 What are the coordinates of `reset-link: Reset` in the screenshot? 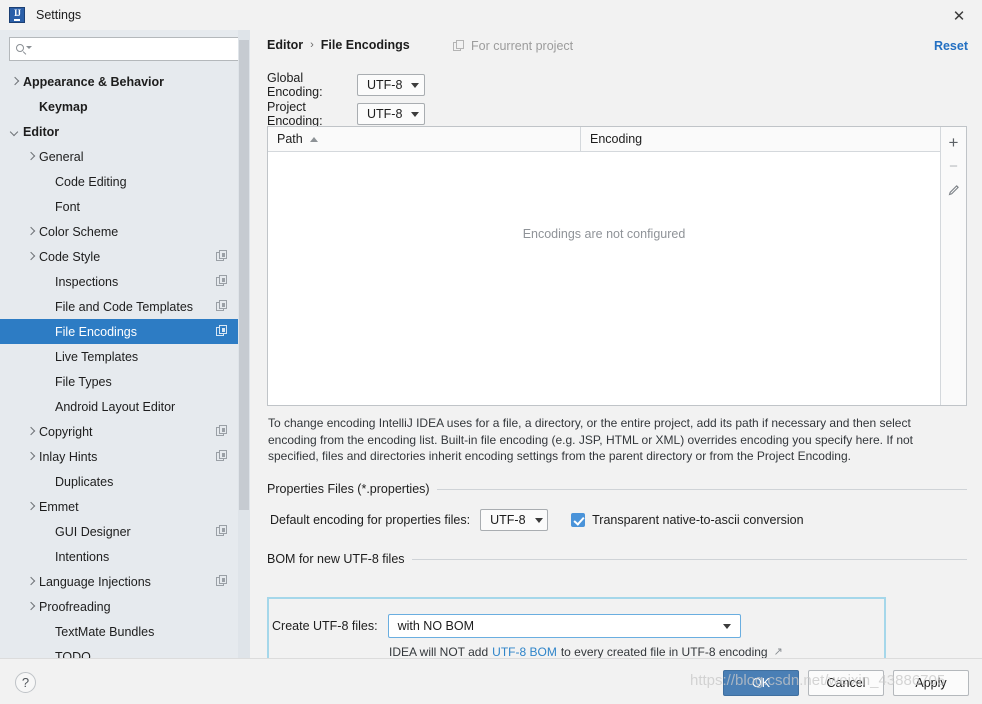 It's located at (951, 46).